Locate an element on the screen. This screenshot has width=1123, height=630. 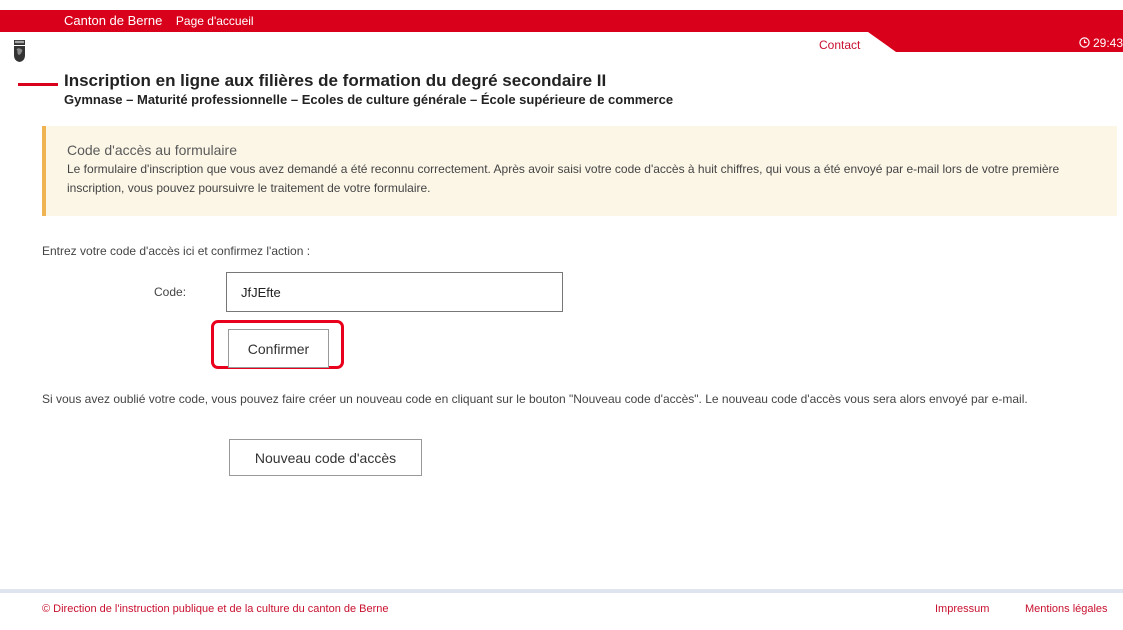
clock-icon is located at coordinates (1085, 43).